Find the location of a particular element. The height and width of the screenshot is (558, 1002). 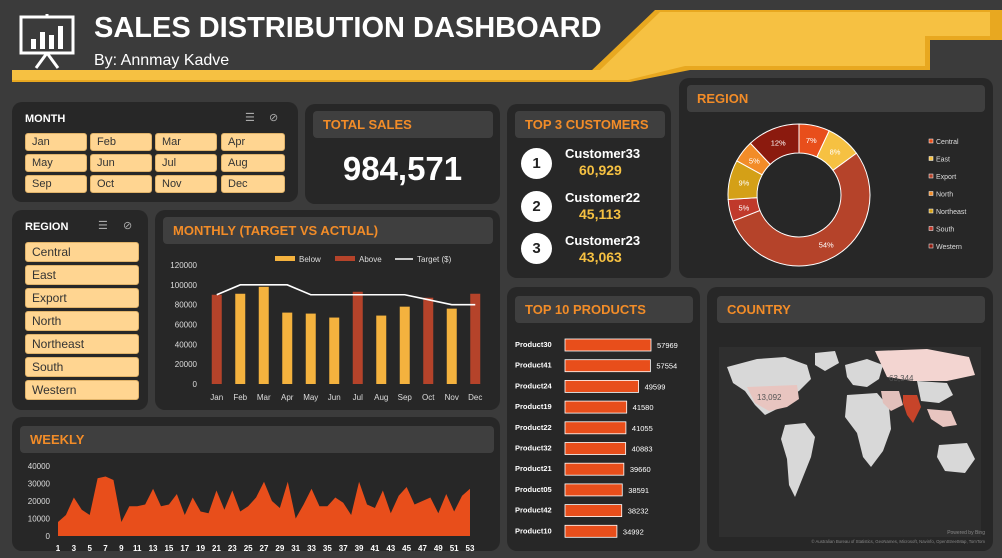

region-chip-south: South is located at coordinates (82, 367).